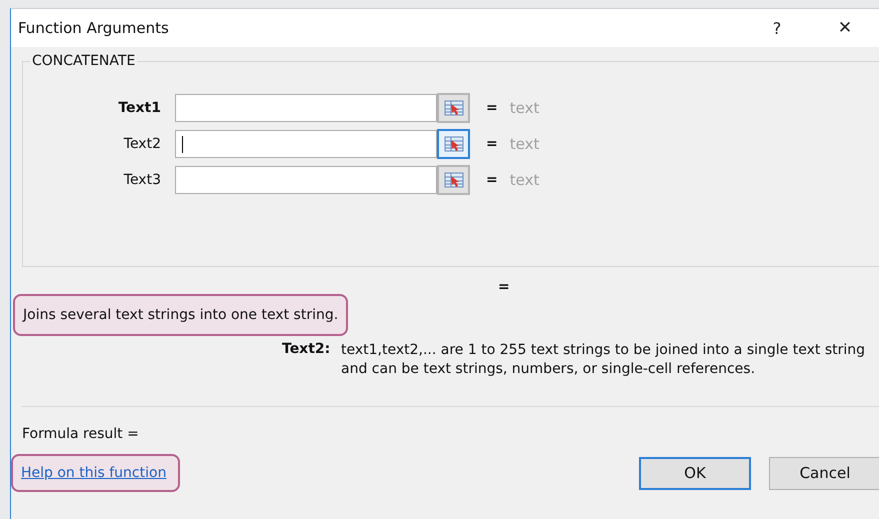 This screenshot has height=519, width=879. Describe the element at coordinates (142, 144) in the screenshot. I see `argument-label: Text2` at that location.